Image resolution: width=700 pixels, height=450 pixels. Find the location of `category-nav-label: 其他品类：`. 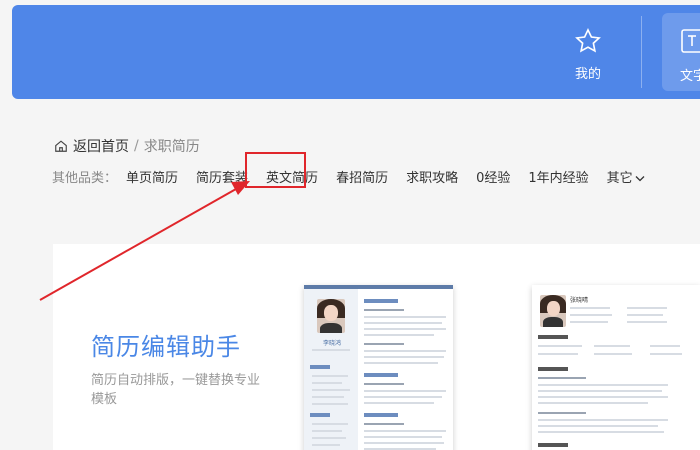

category-nav-label: 其他品类： is located at coordinates (85, 178).